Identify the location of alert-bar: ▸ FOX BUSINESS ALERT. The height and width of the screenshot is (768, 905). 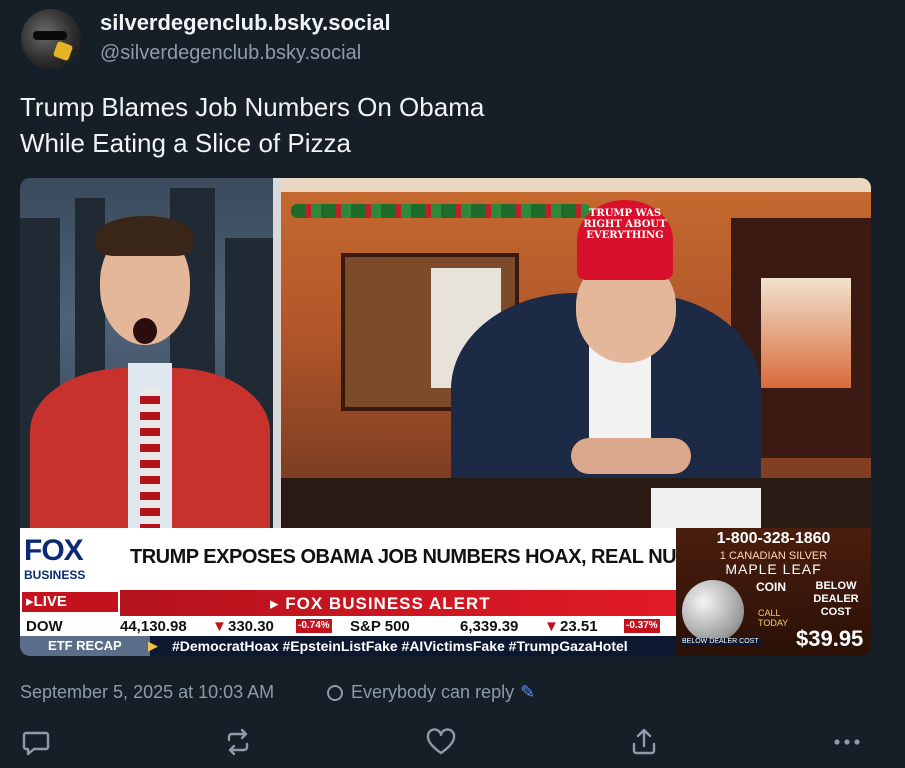
(398, 603).